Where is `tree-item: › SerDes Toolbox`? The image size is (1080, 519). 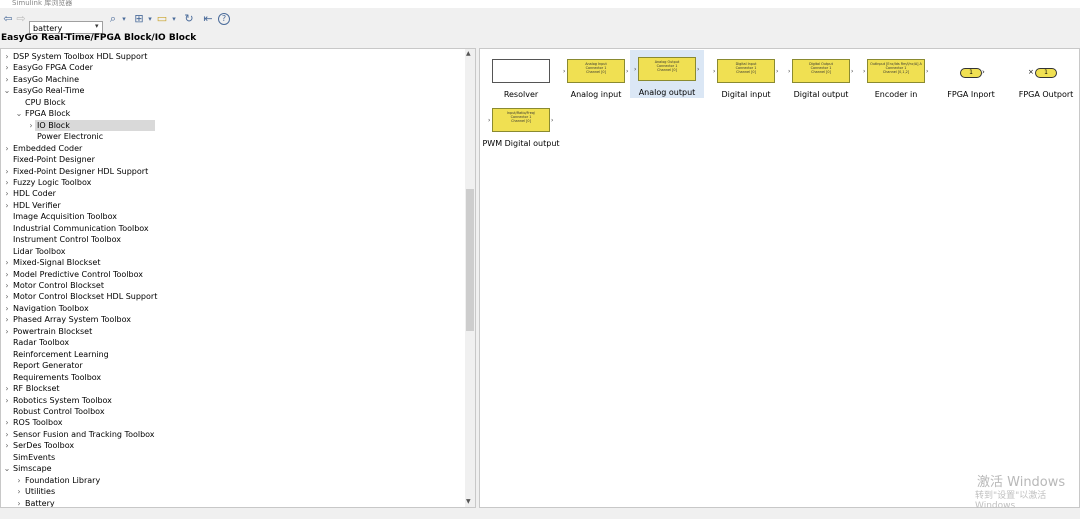 tree-item: › SerDes Toolbox is located at coordinates (230, 445).